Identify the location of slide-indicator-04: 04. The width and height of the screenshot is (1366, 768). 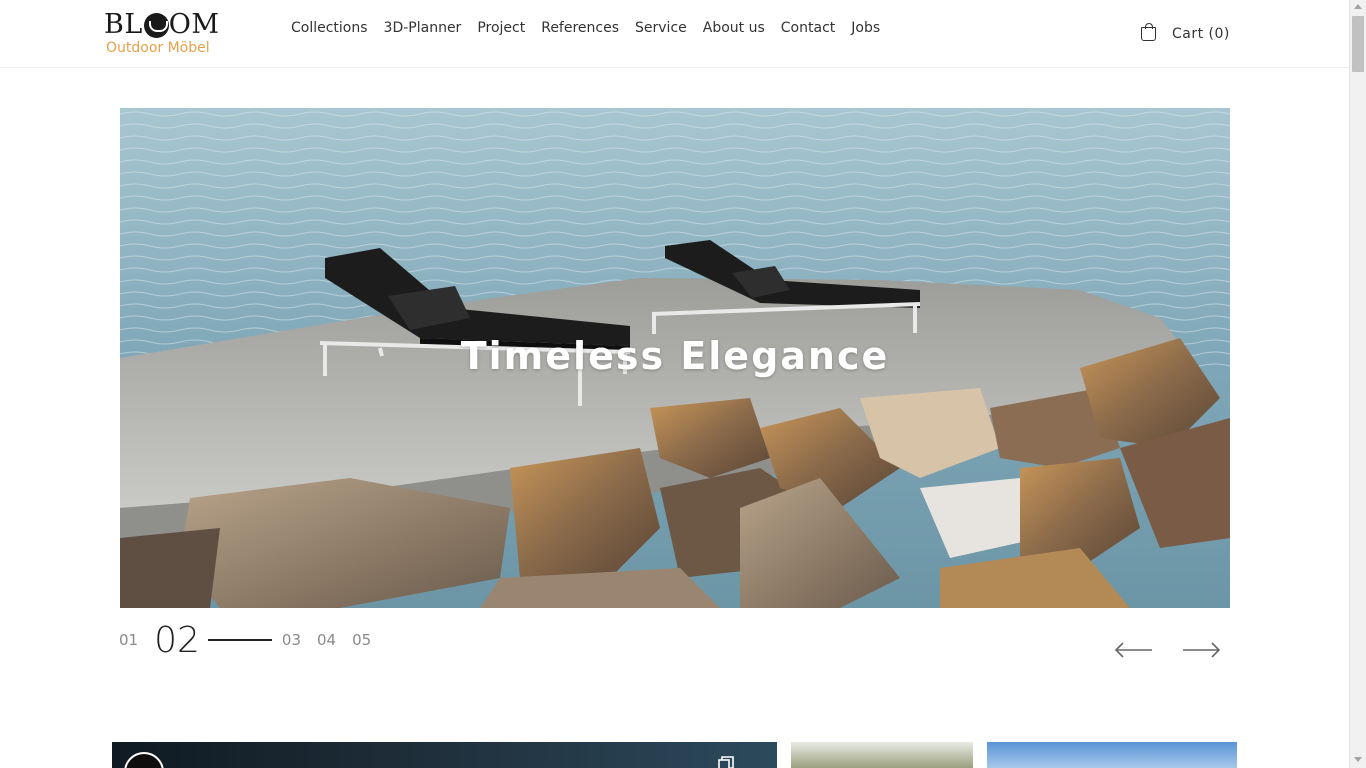
(326, 640).